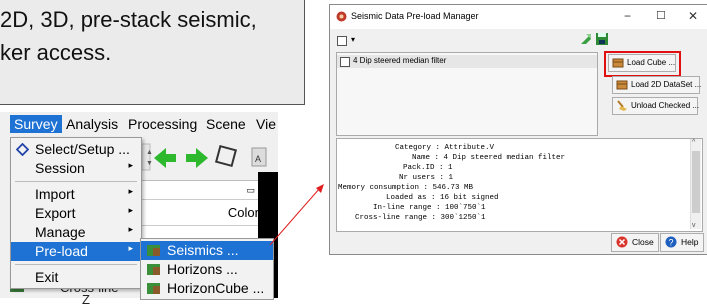  Describe the element at coordinates (694, 225) in the screenshot. I see `scroll-down-icon: v` at that location.